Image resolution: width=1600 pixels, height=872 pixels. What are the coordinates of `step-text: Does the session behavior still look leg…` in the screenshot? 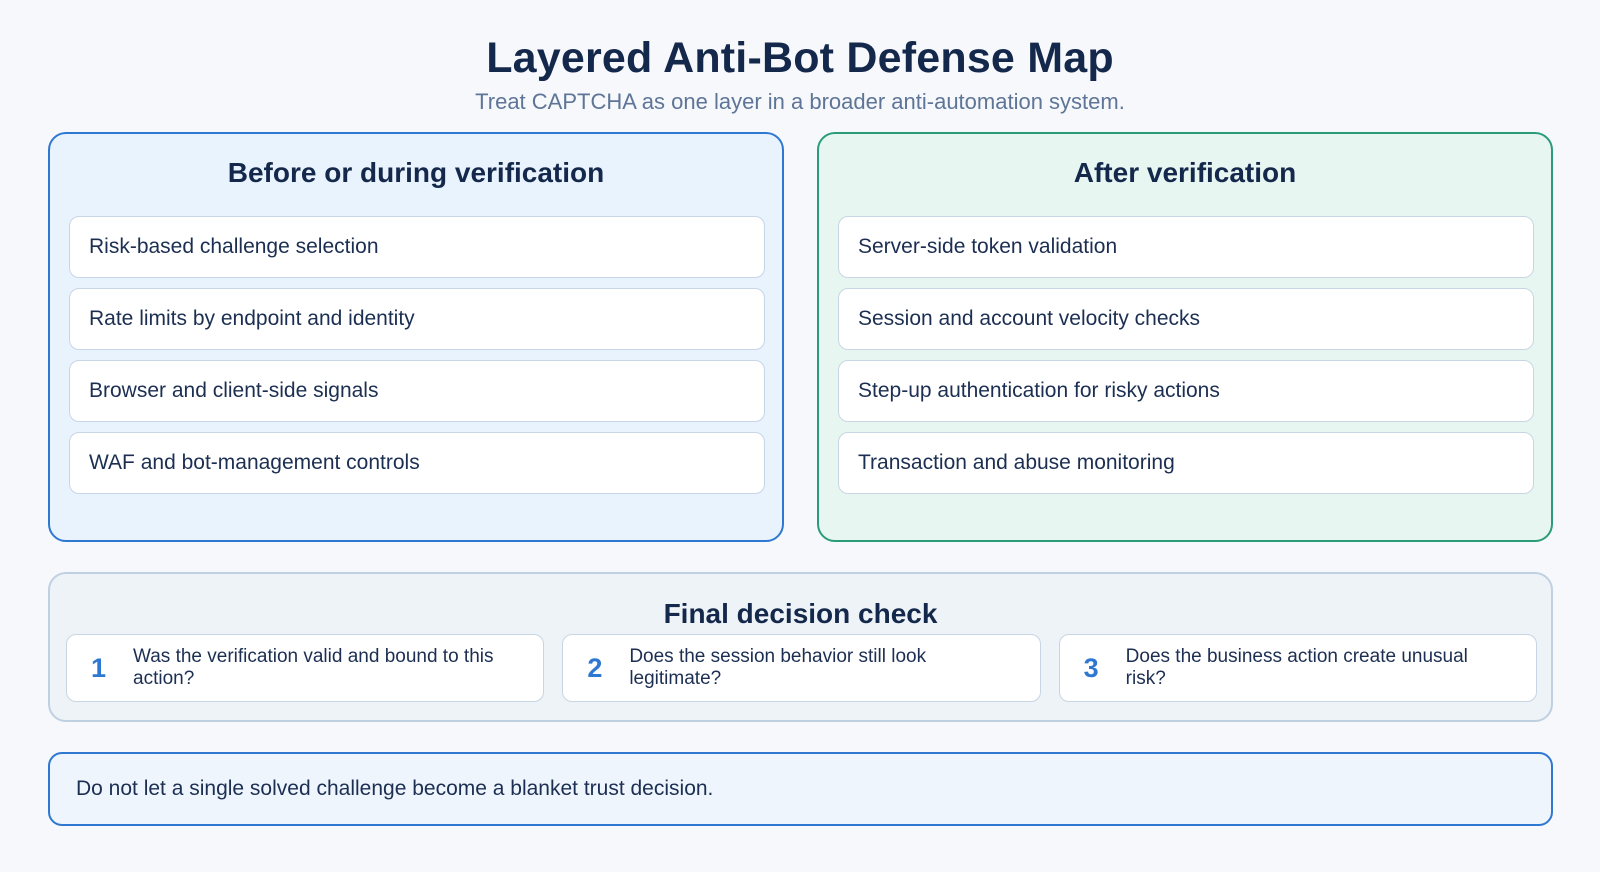 It's located at (778, 667).